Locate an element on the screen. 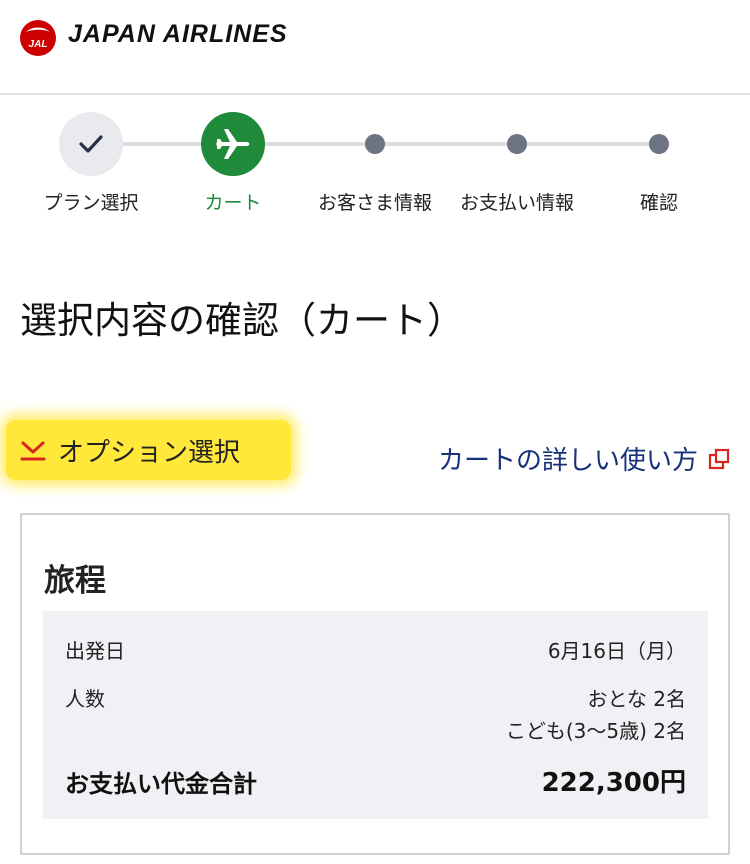 The height and width of the screenshot is (864, 750). brand-name: JAPAN AIRLINES is located at coordinates (178, 34).